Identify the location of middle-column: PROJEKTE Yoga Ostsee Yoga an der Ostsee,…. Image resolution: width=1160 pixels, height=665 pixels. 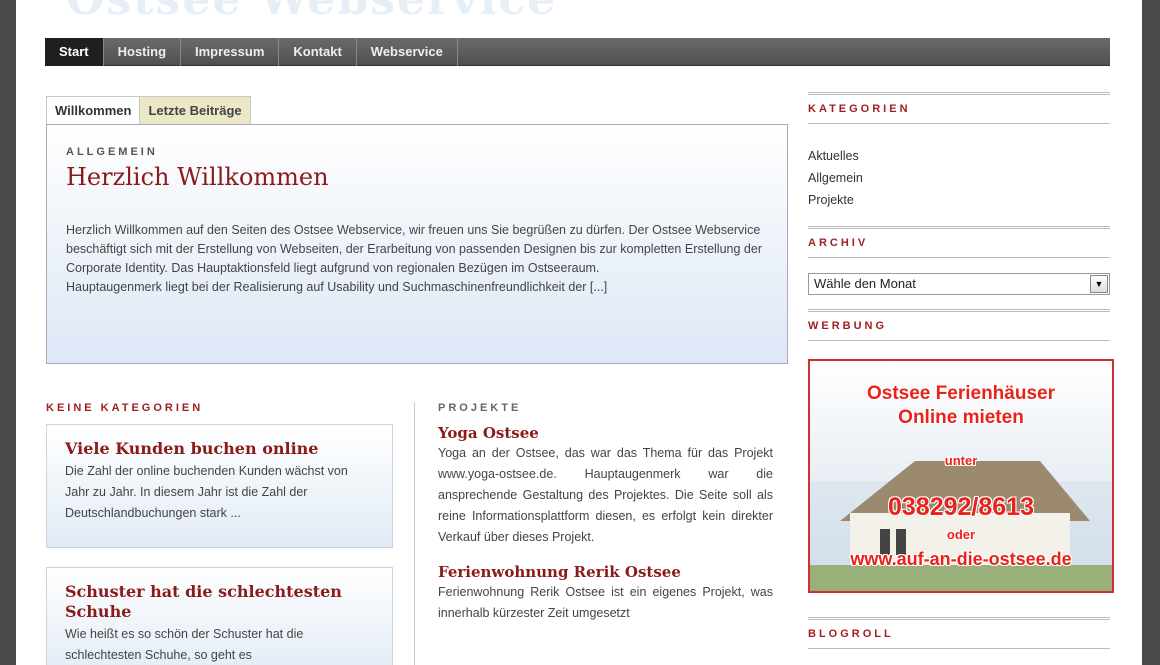
(605, 513).